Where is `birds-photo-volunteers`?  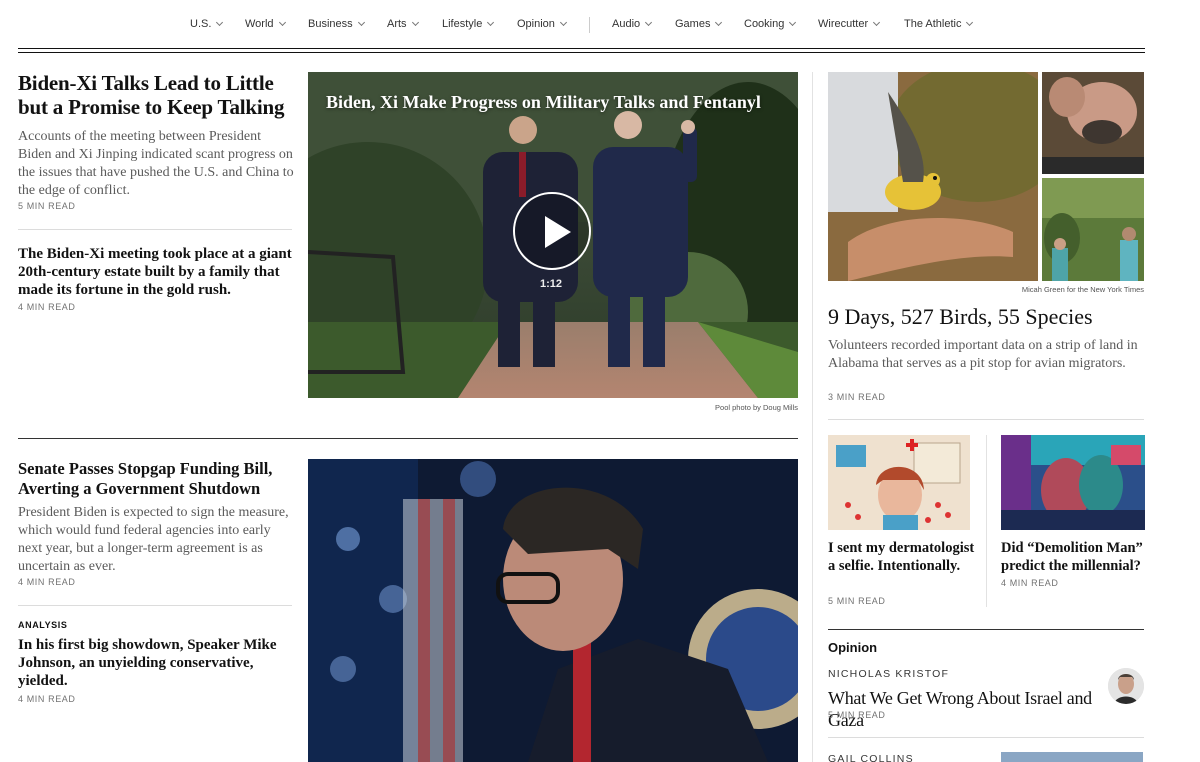 birds-photo-volunteers is located at coordinates (1093, 229).